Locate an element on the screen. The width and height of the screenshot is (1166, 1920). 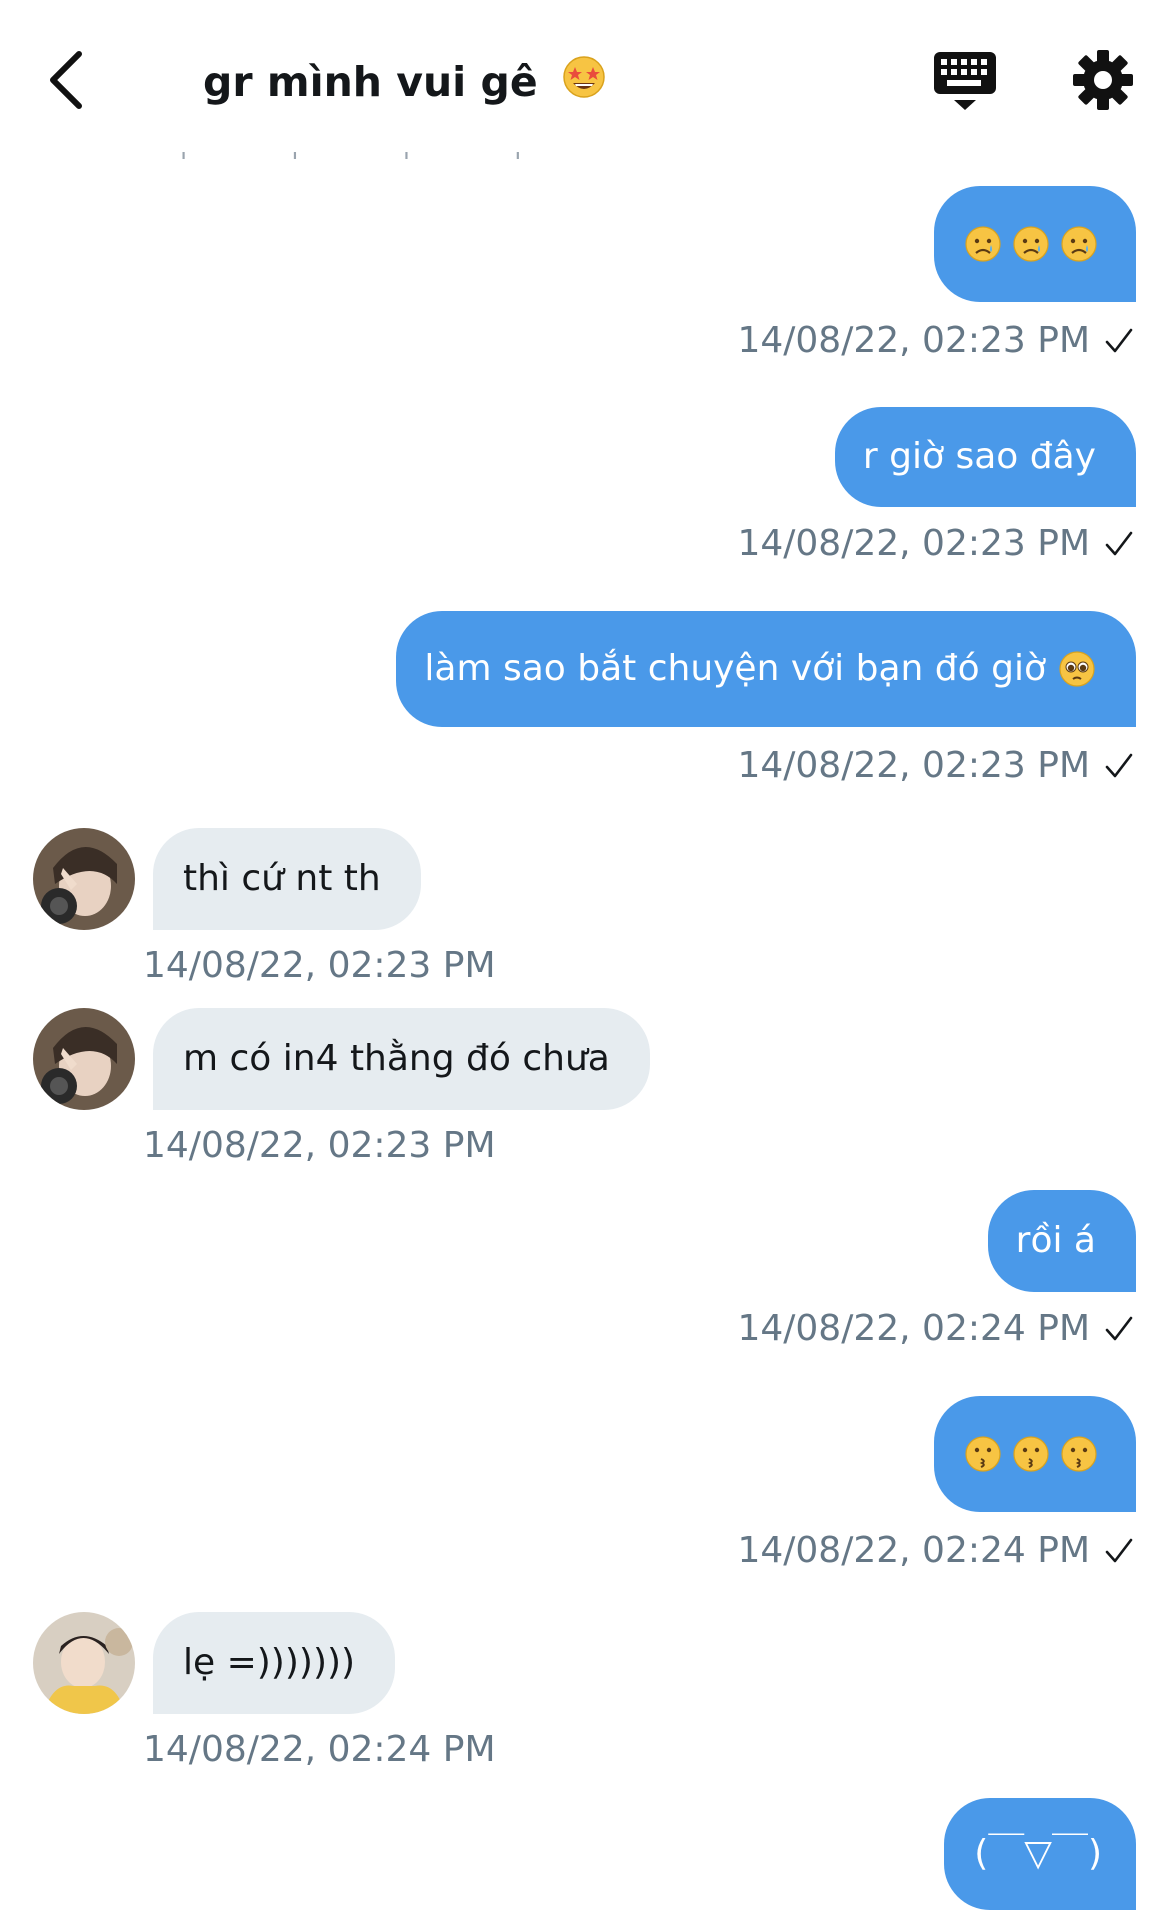
message-text: r giờ sao đây is located at coordinates (979, 456).